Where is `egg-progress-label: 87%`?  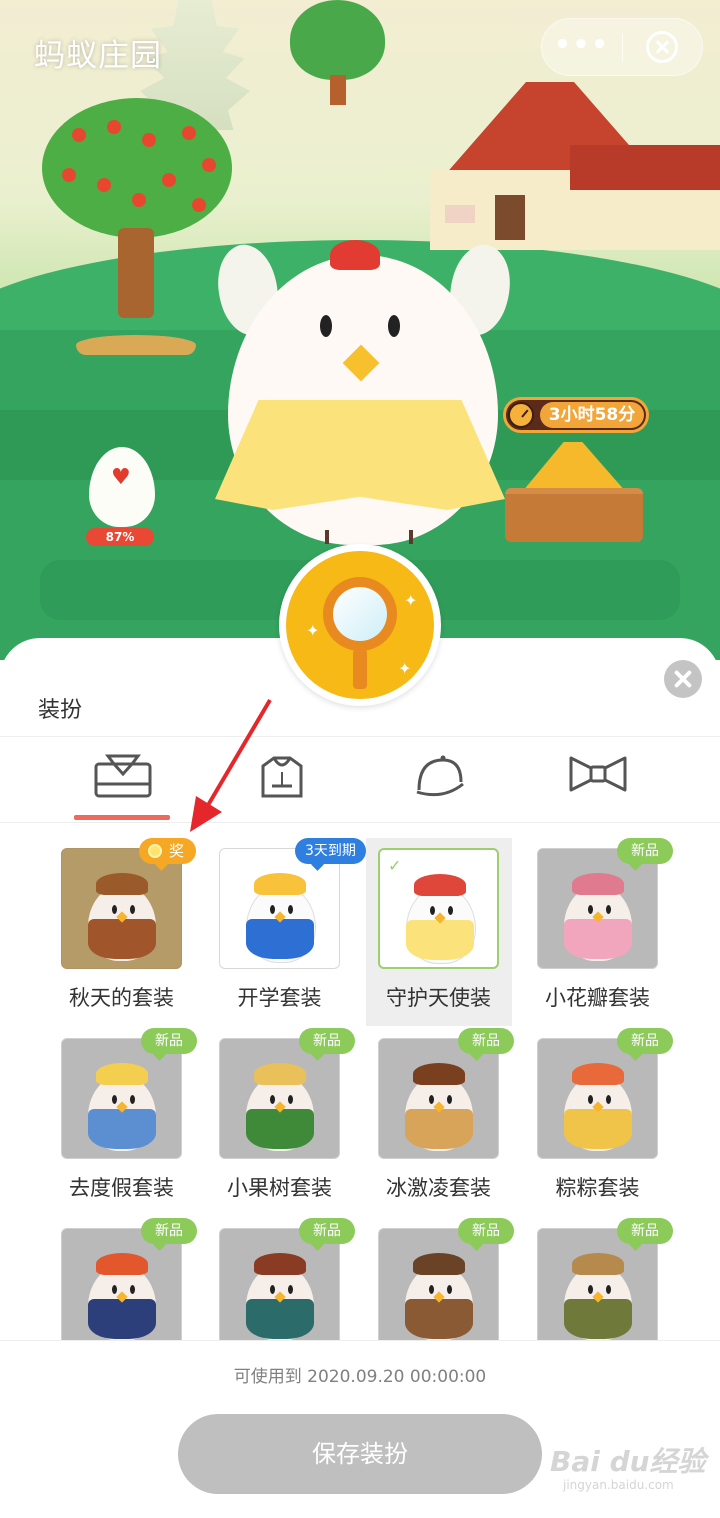
egg-progress-label: 87% is located at coordinates (120, 537).